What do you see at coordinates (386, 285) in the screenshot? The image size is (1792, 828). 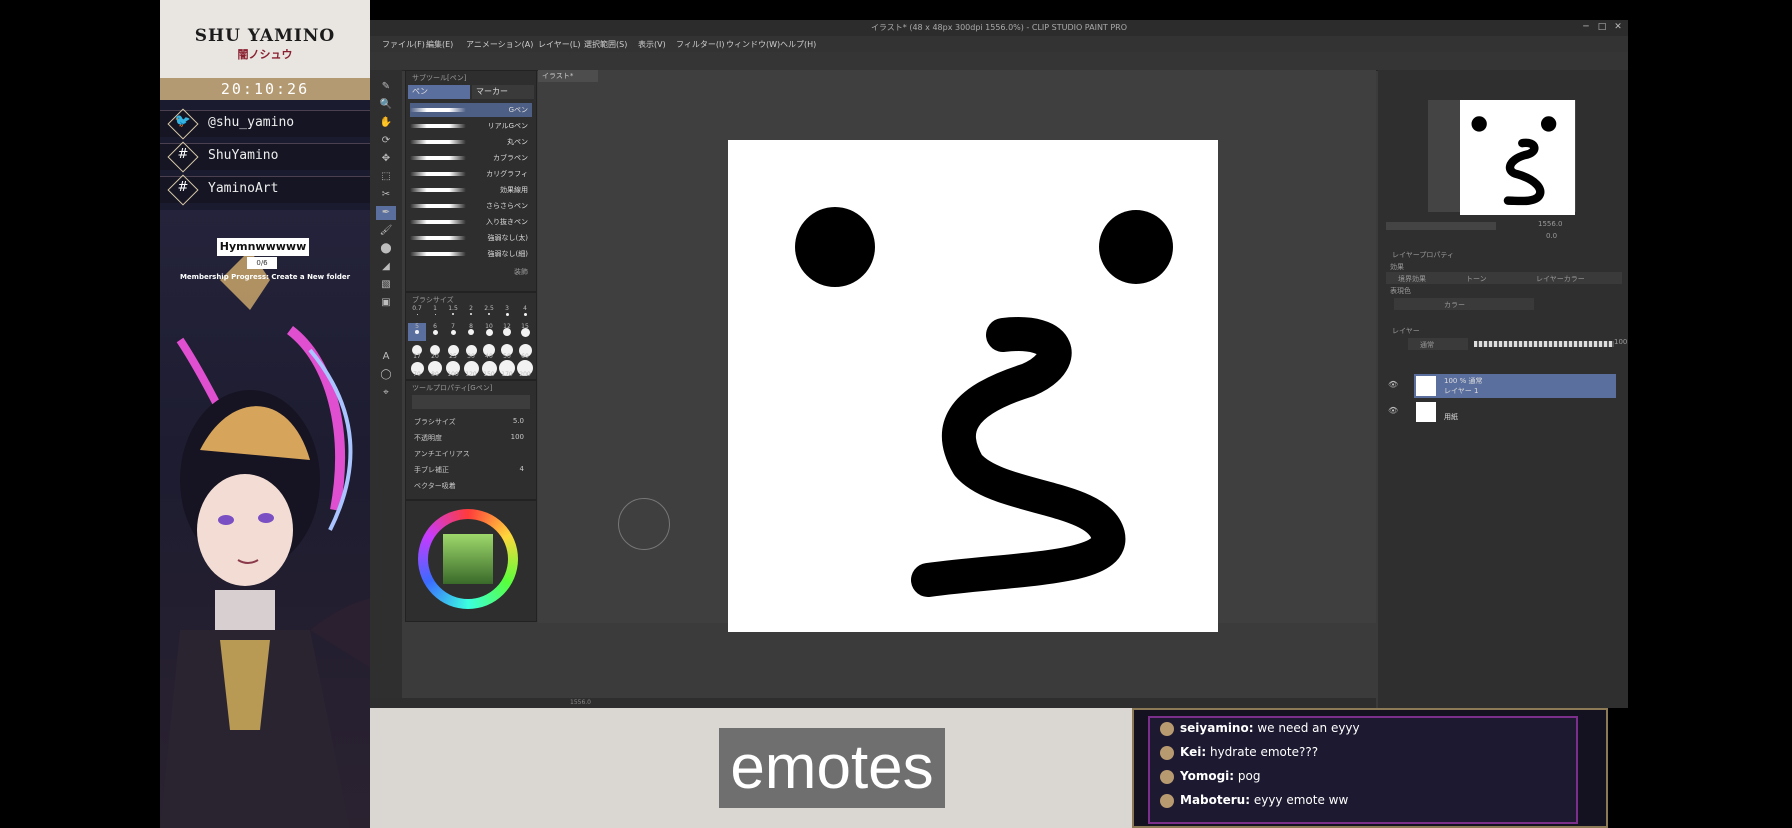 I see `tool-fill-icon: ▧` at bounding box center [386, 285].